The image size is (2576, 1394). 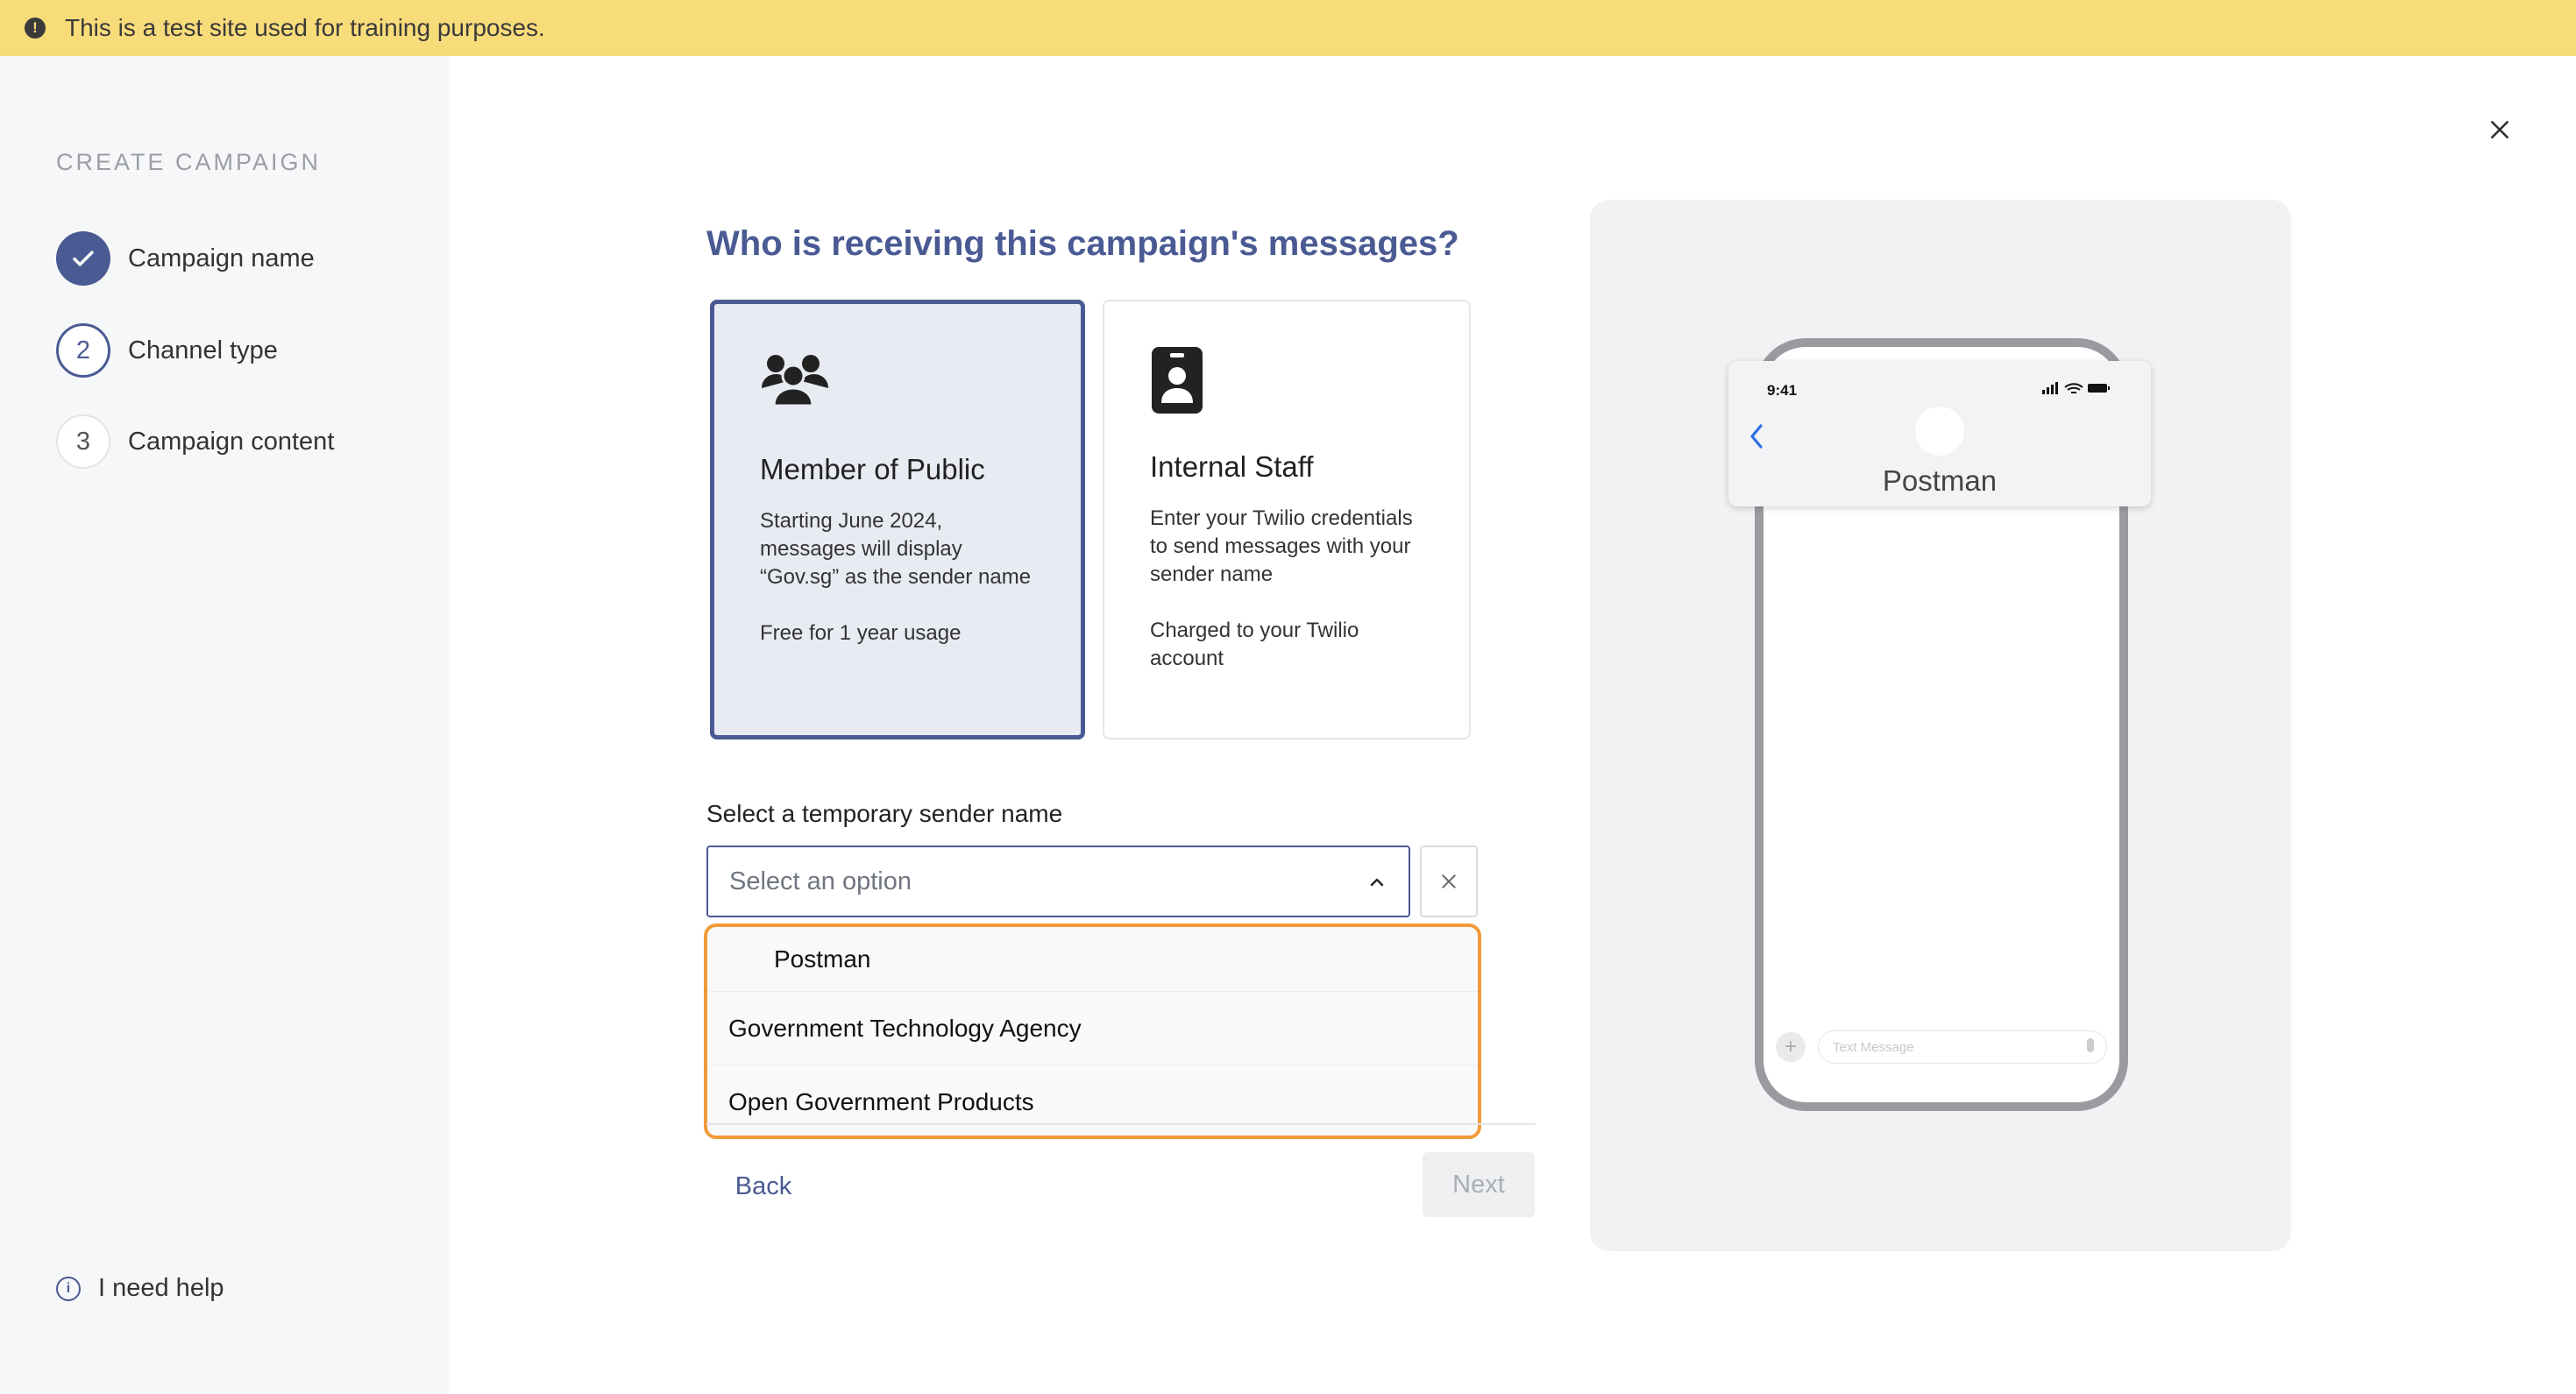 I want to click on chevron-up-icon, so click(x=1376, y=881).